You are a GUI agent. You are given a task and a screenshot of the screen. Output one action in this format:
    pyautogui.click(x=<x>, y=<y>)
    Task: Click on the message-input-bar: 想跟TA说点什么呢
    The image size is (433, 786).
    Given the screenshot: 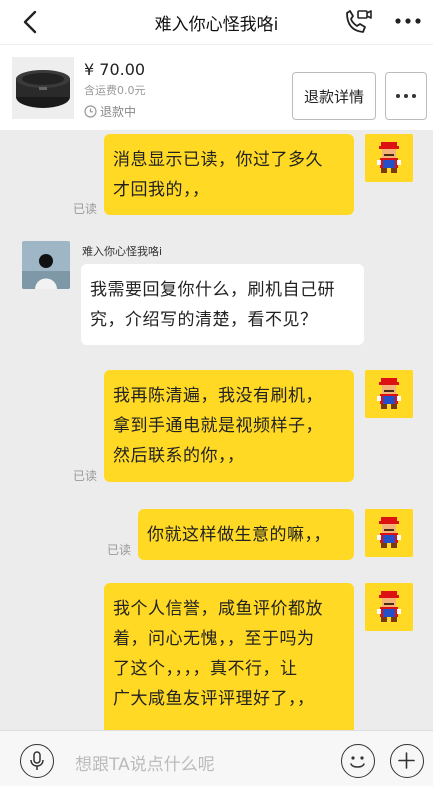 What is the action you would take?
    pyautogui.click(x=216, y=758)
    